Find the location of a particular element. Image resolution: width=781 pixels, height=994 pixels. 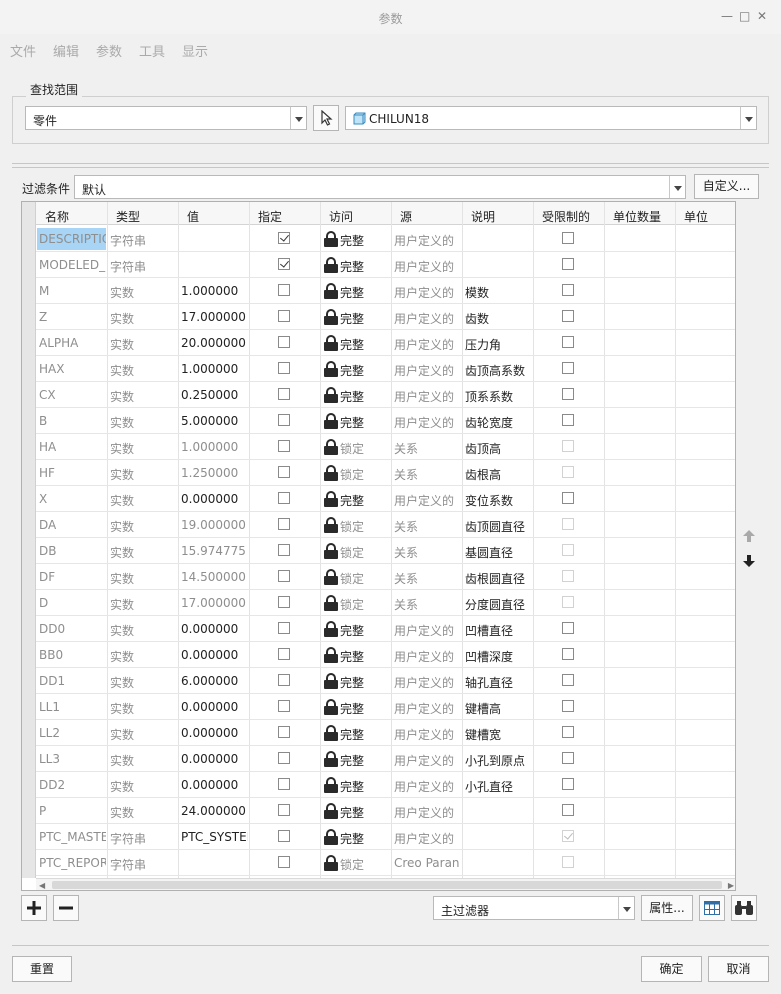

param-description: 凹槽直径 is located at coordinates (498, 630).